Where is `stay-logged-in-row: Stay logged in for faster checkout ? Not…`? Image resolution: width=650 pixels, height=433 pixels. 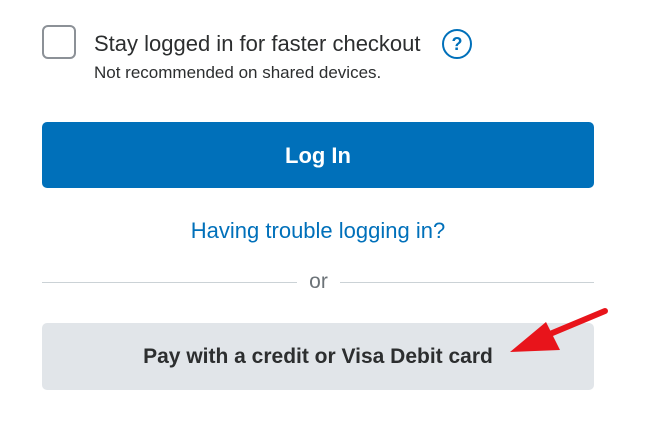 stay-logged-in-row: Stay logged in for faster checkout ? Not… is located at coordinates (322, 55).